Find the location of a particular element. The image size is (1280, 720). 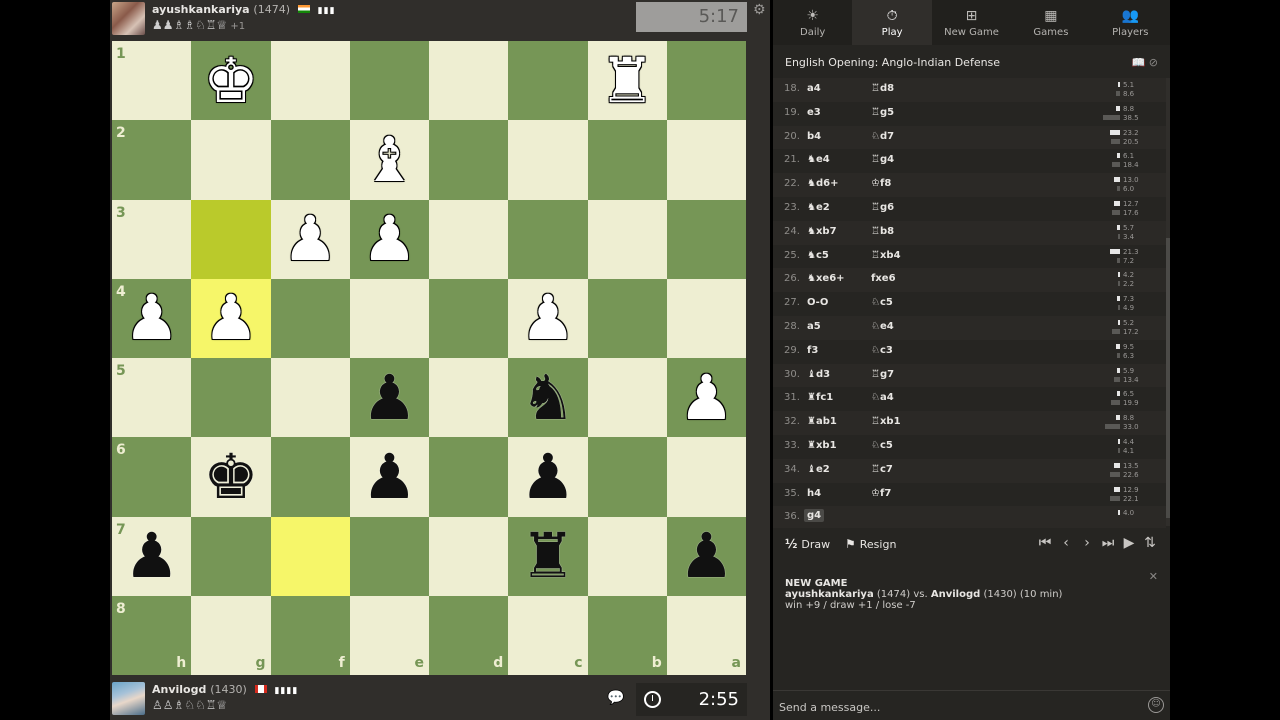

resign-button: ⚑ Resign is located at coordinates (870, 544).